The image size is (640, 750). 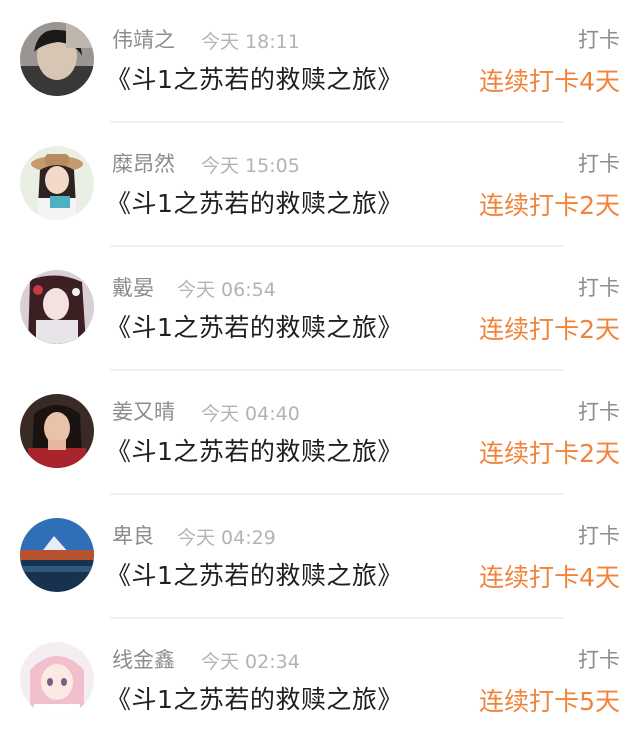 I want to click on timestamp: 今天 15:05, so click(x=250, y=166).